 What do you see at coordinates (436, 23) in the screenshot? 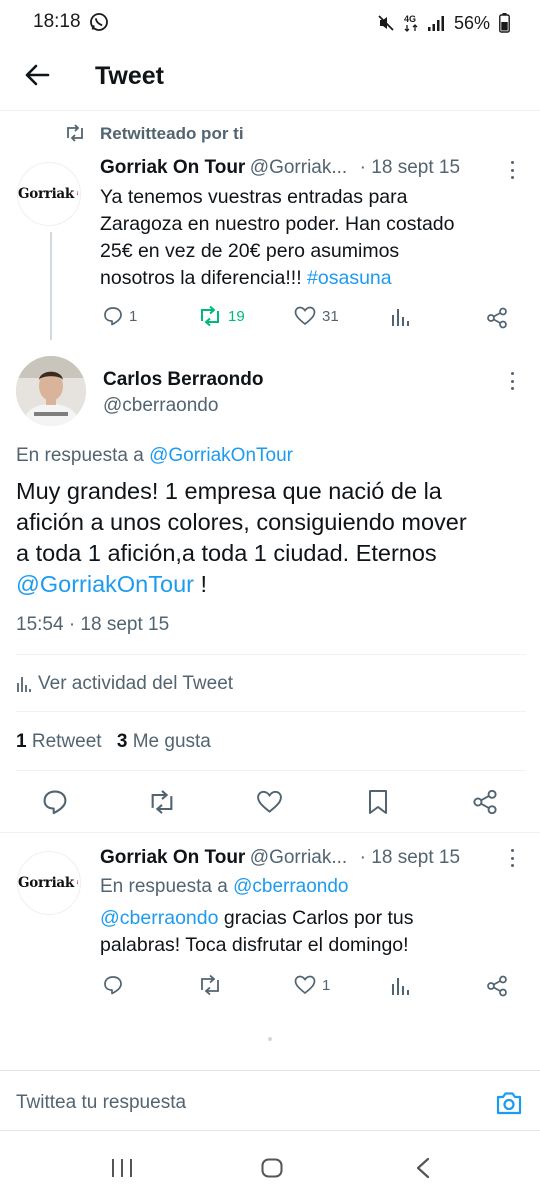
I see `signal-icon` at bounding box center [436, 23].